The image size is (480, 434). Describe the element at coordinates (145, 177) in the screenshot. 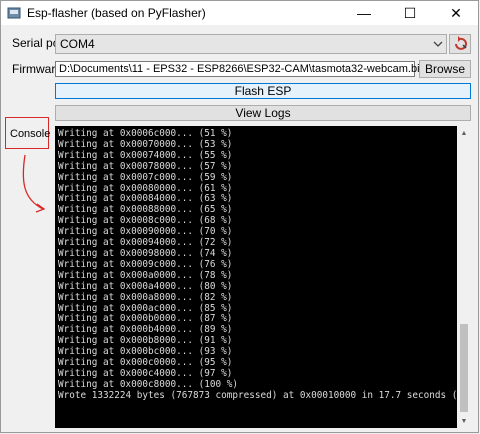

I see `console-line: Writing at 0x0007c000... (59 %)` at that location.